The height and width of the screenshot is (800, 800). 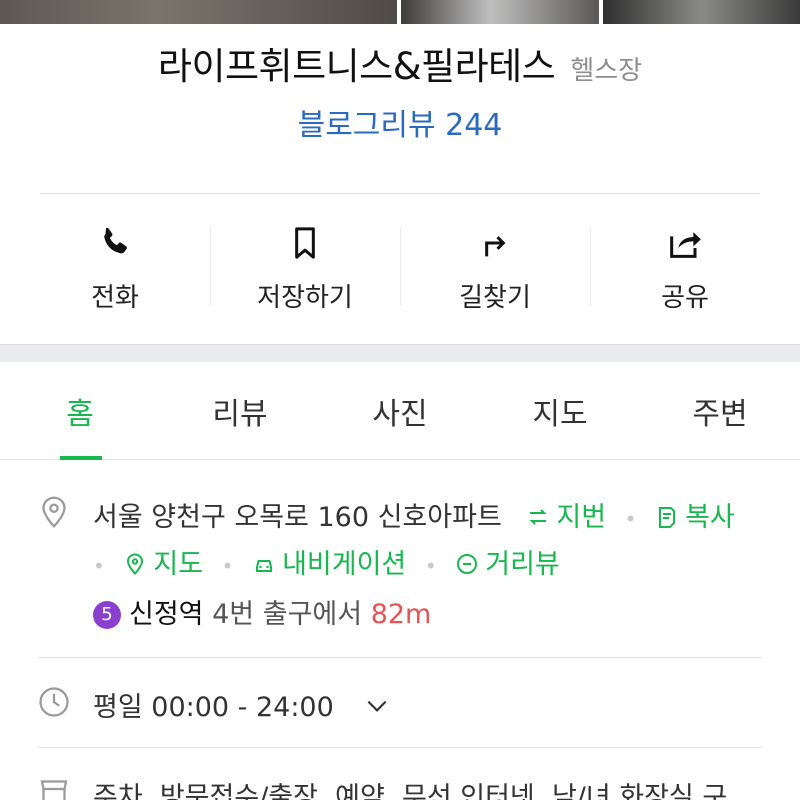 I want to click on directions-icon, so click(x=495, y=245).